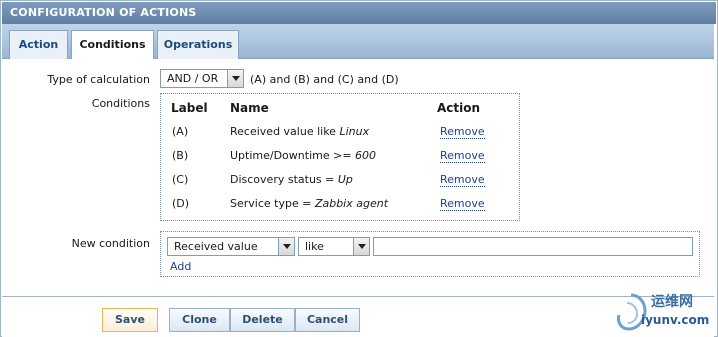  Describe the element at coordinates (262, 320) in the screenshot. I see `delete-button: Delete` at that location.